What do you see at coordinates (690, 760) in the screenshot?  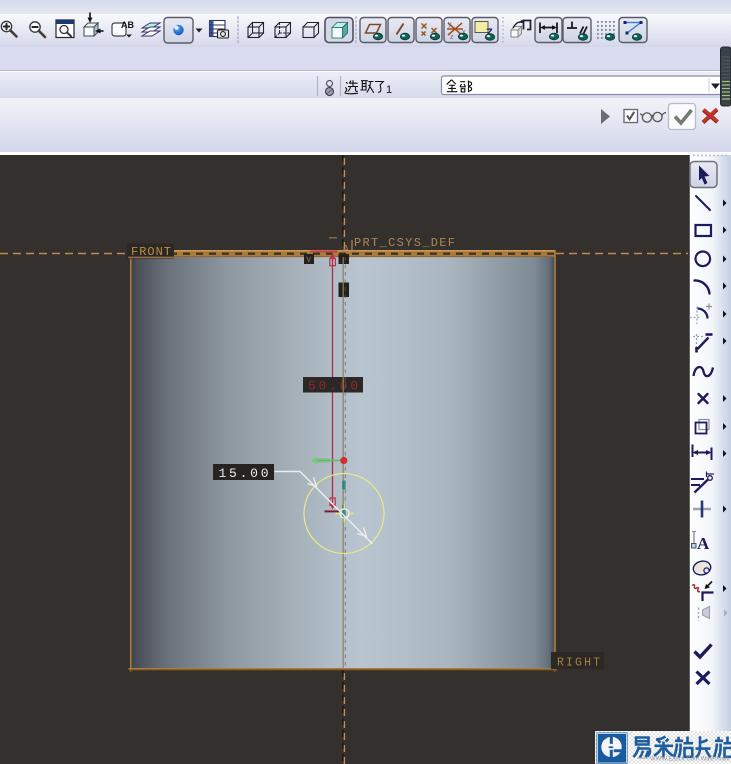 I see `svg-text: WWW.Easck.Com Watermark` at bounding box center [690, 760].